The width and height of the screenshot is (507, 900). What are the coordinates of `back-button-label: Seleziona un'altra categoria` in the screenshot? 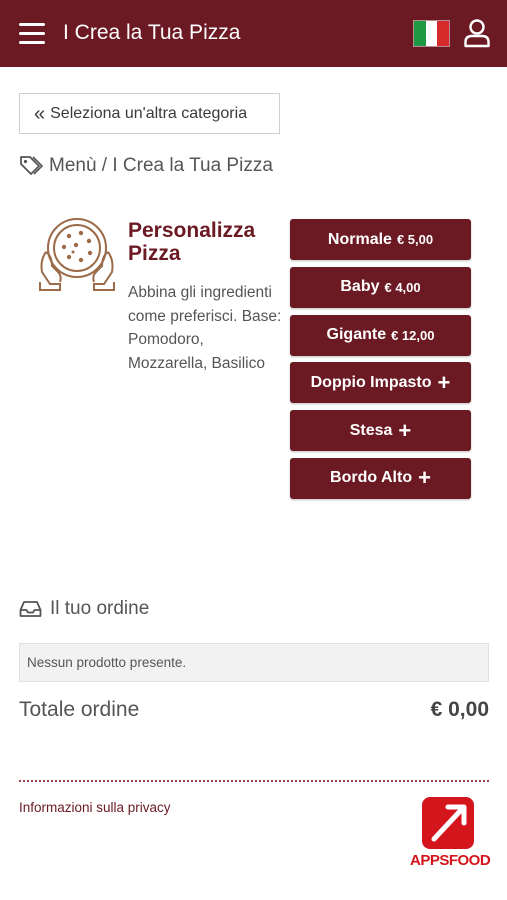 It's located at (149, 113).